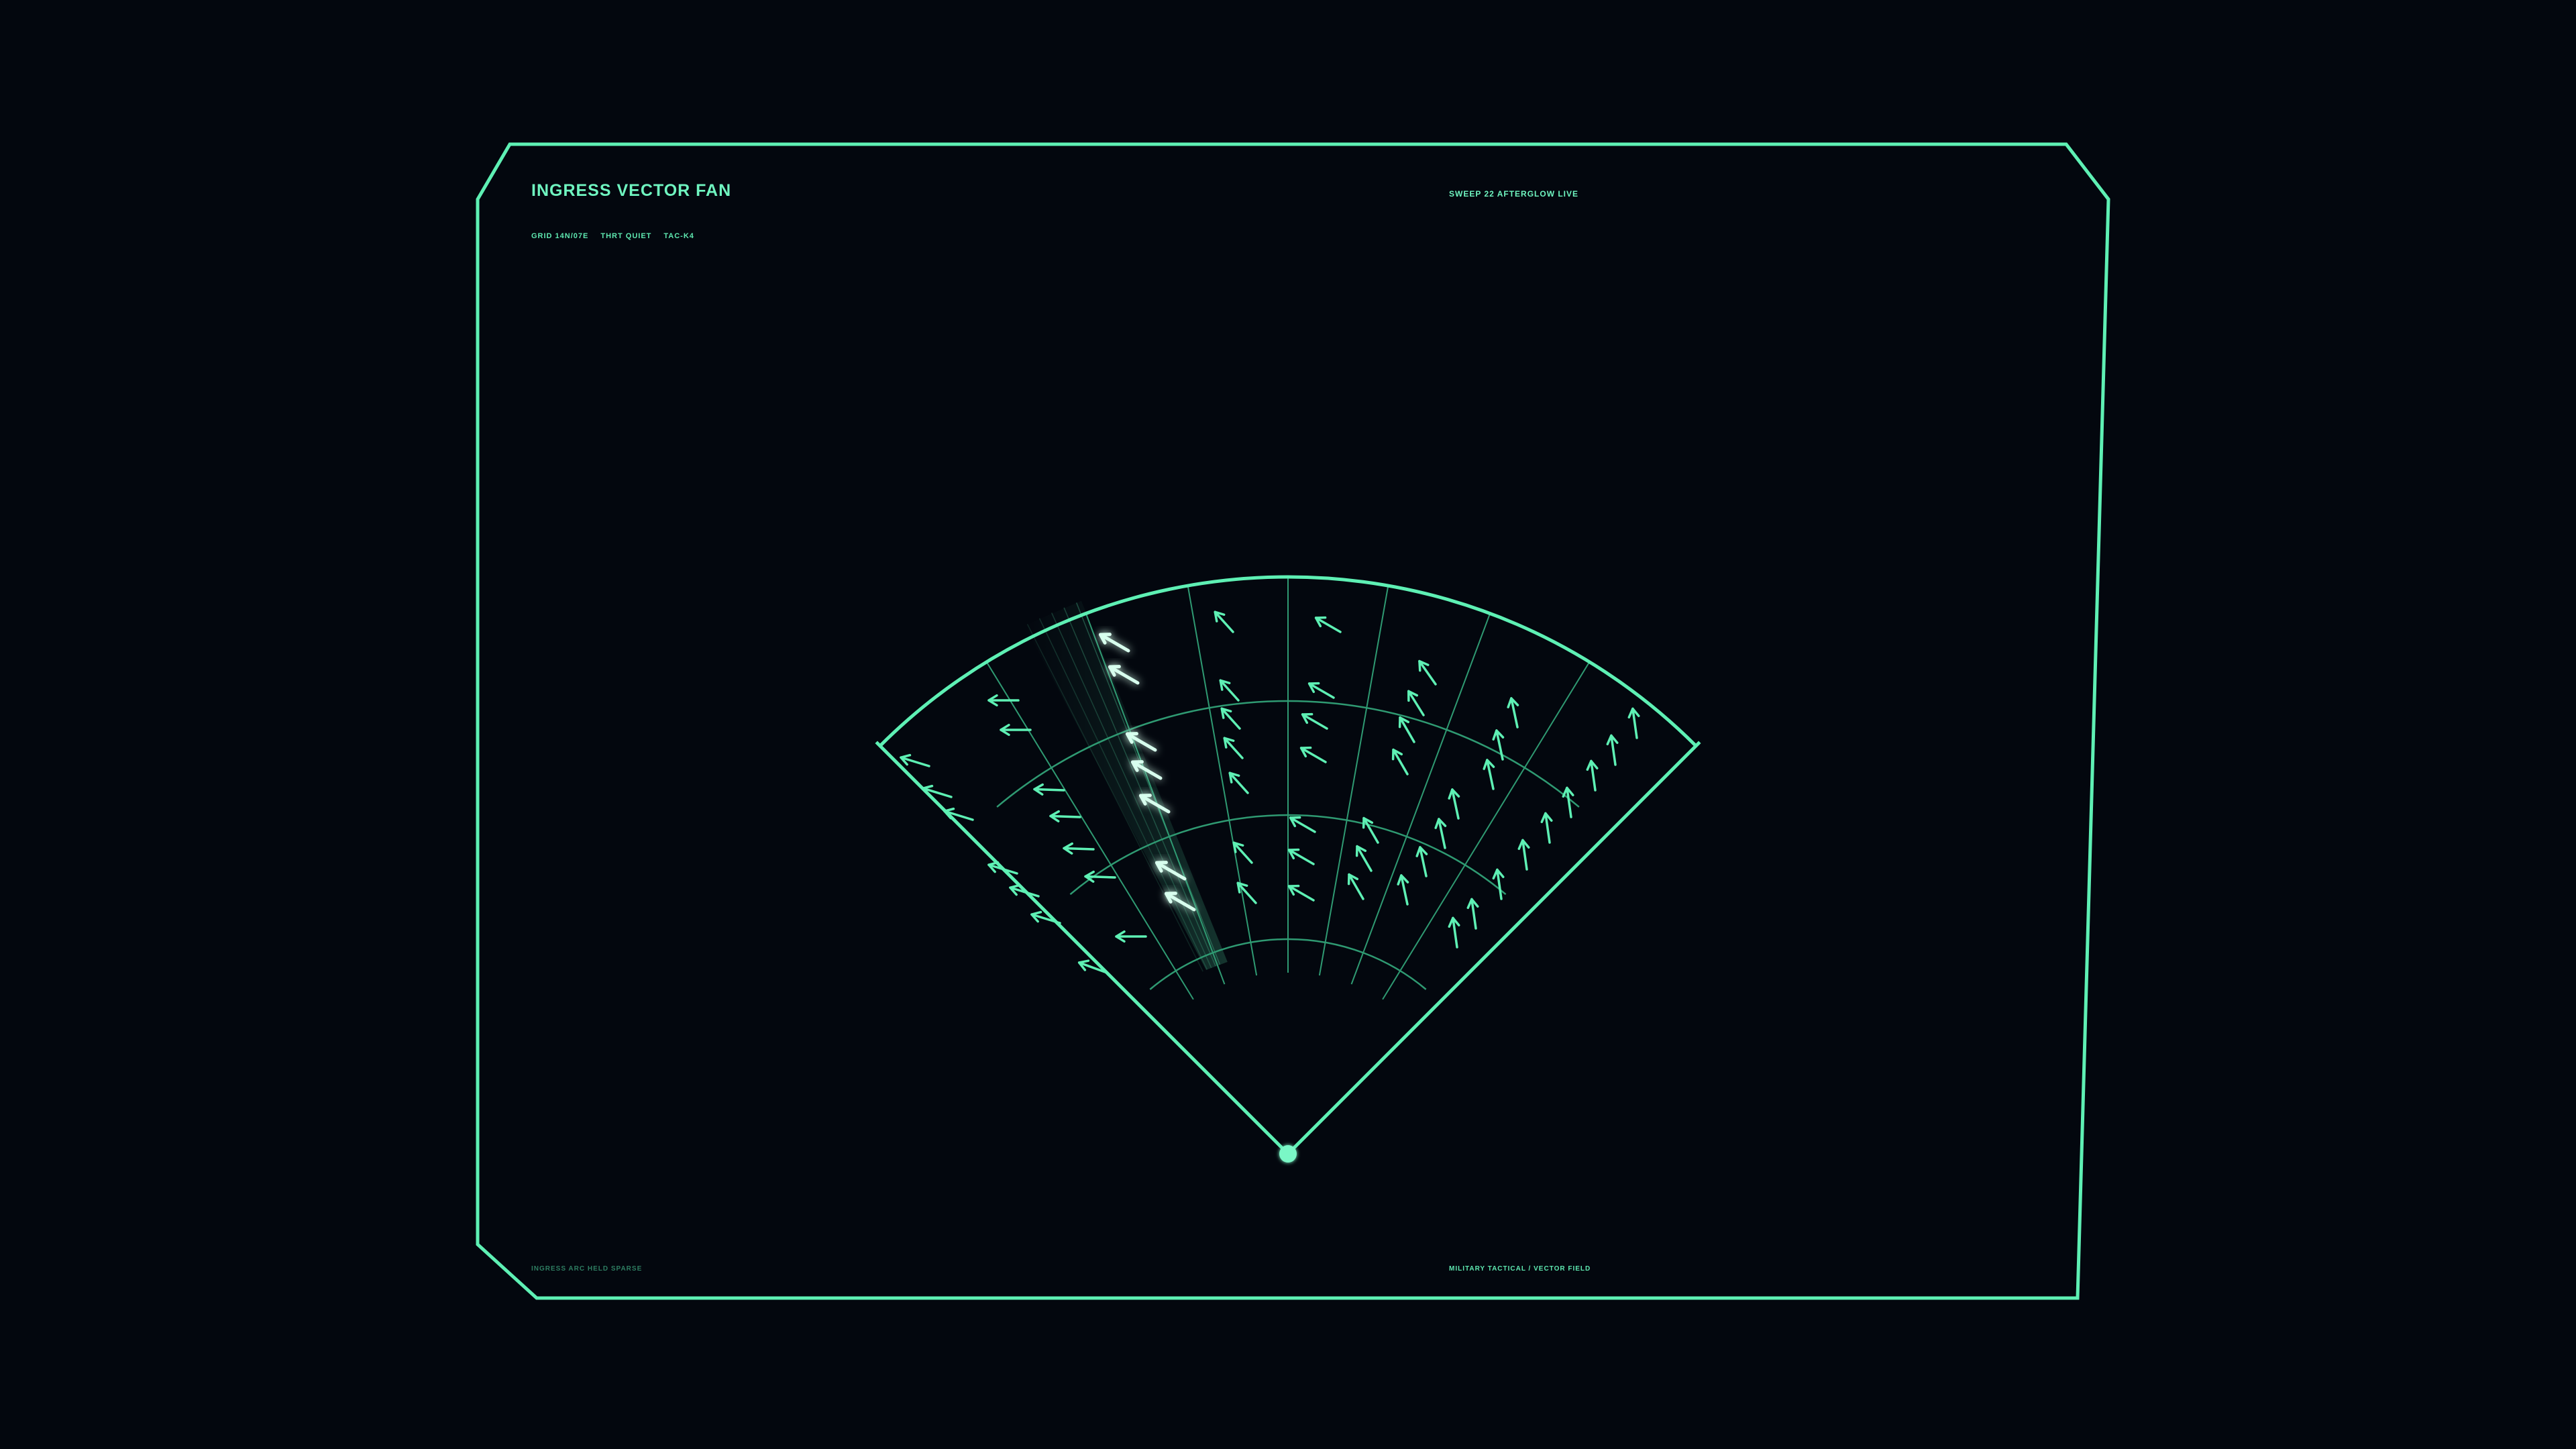 This screenshot has height=1449, width=2576. What do you see at coordinates (626, 236) in the screenshot?
I see `threat-state: THRT QUIET` at bounding box center [626, 236].